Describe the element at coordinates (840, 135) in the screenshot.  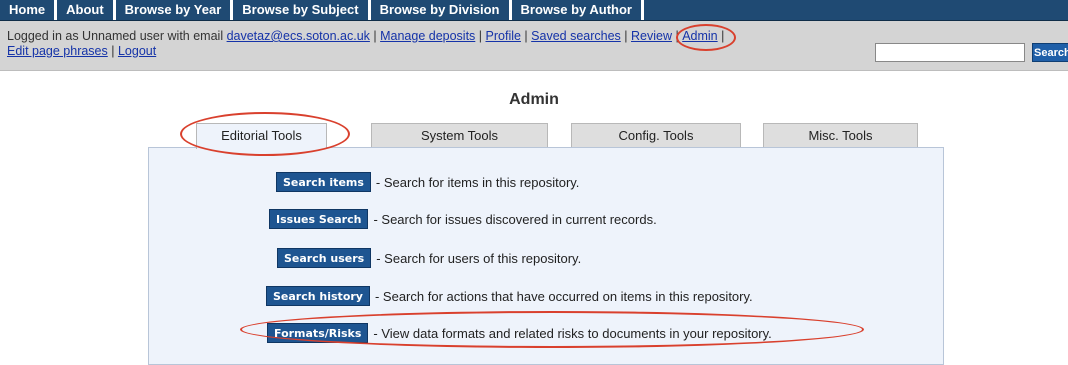
I see `tab-misc-tools: Misc. Tools` at that location.